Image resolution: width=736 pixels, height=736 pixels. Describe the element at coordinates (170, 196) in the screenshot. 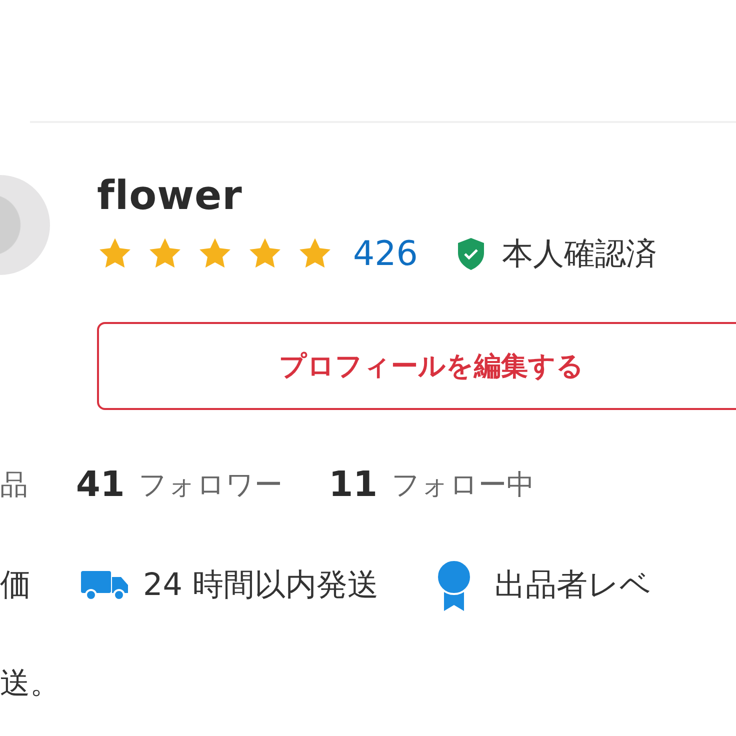

I see `user-name: flower` at that location.